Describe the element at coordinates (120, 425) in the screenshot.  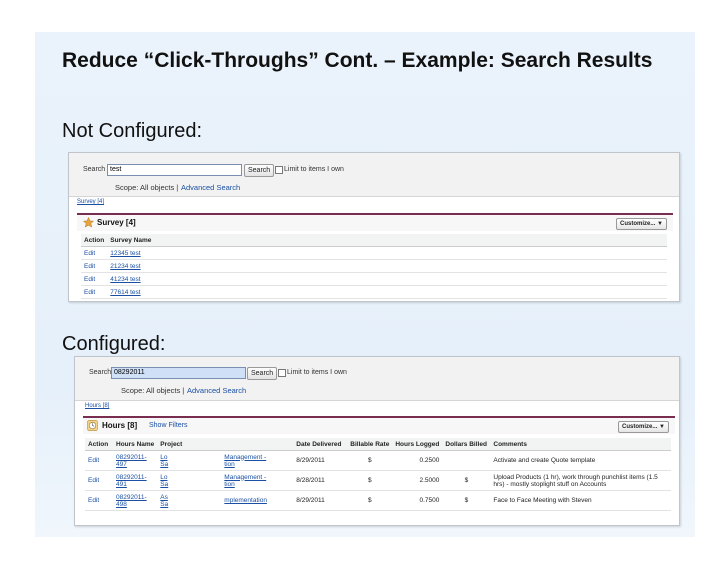
I see `block-title: Hours [8]` at that location.